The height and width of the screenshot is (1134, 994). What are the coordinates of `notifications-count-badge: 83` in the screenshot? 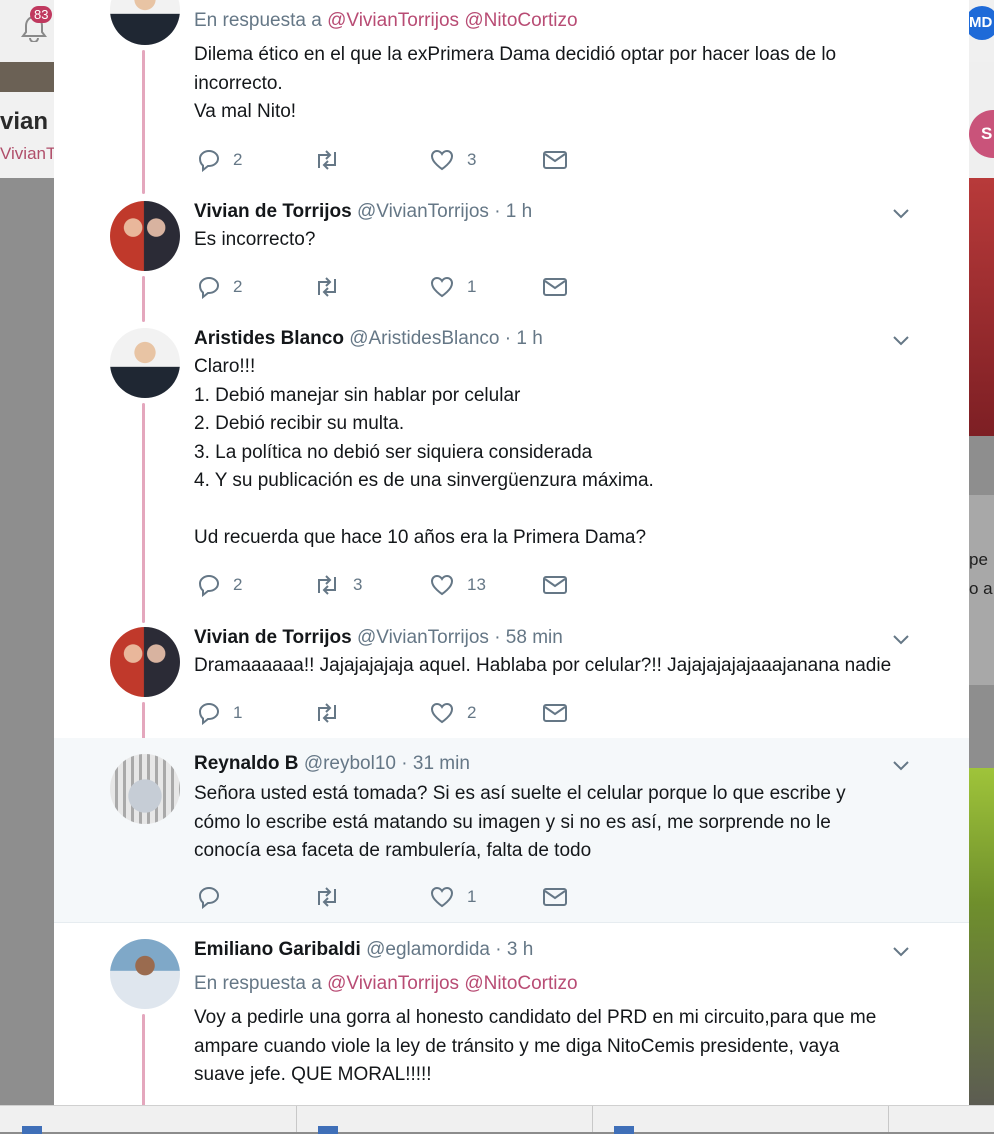 It's located at (41, 14).